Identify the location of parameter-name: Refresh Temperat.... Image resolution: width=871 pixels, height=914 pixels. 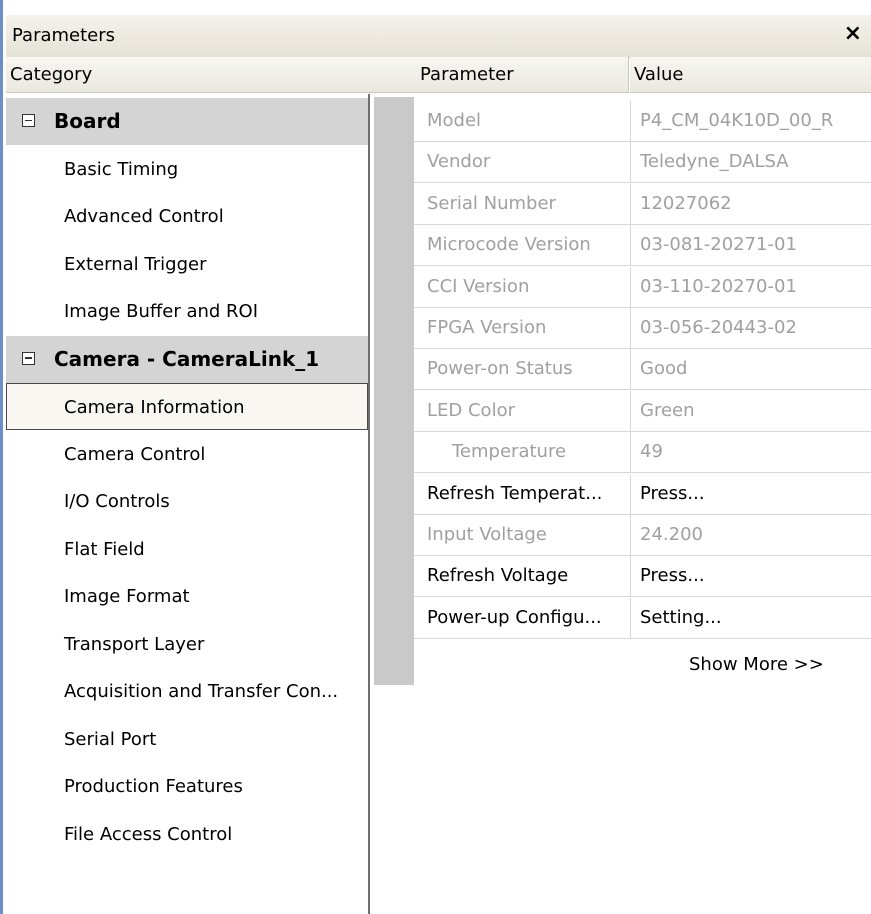
(515, 493).